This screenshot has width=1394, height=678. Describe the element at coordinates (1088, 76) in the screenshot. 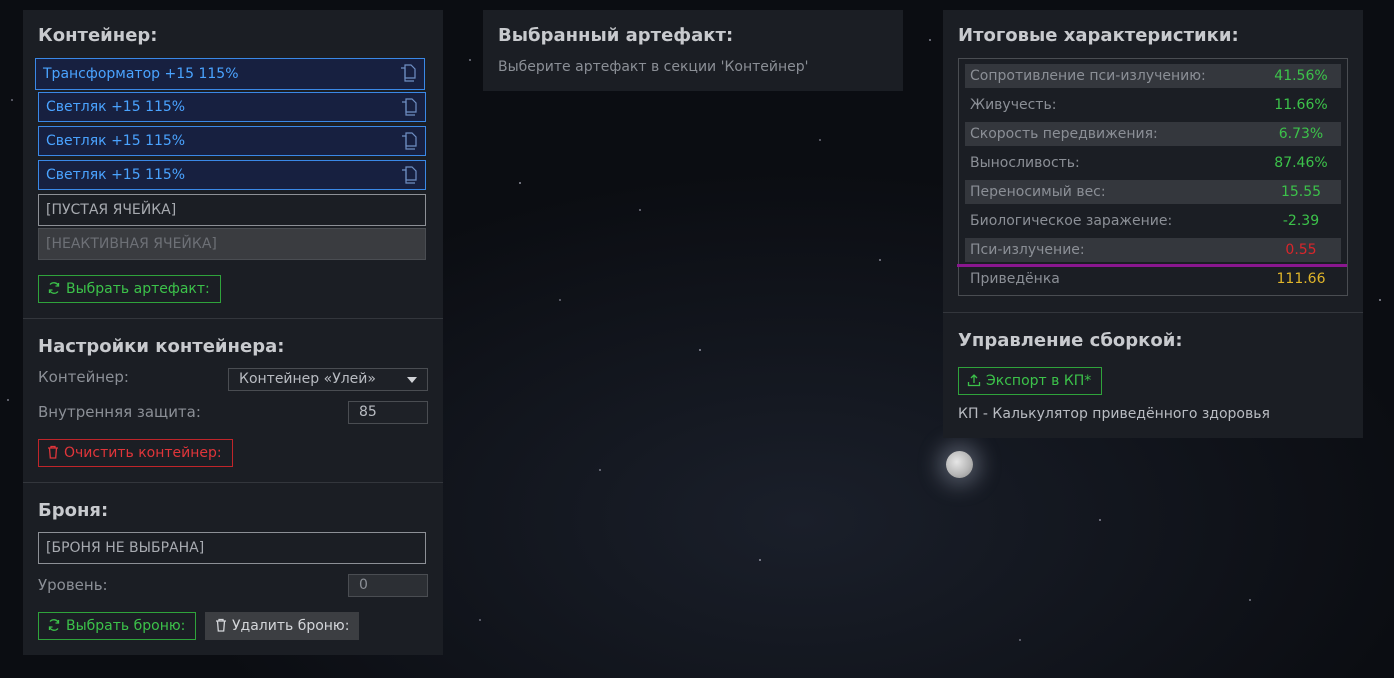

I see `stat-name: Сопротивление пси-излучению:` at that location.